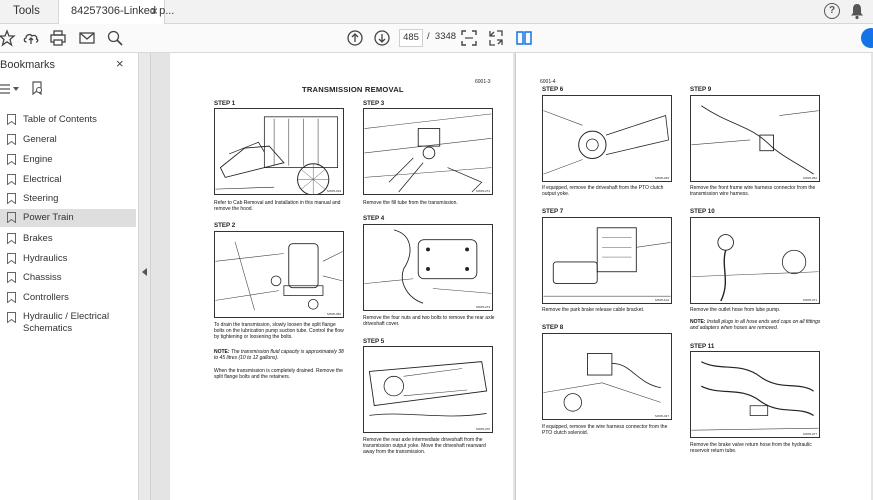 The width and height of the screenshot is (873, 500). I want to click on bookmark-label: Hydraulics, so click(45, 258).